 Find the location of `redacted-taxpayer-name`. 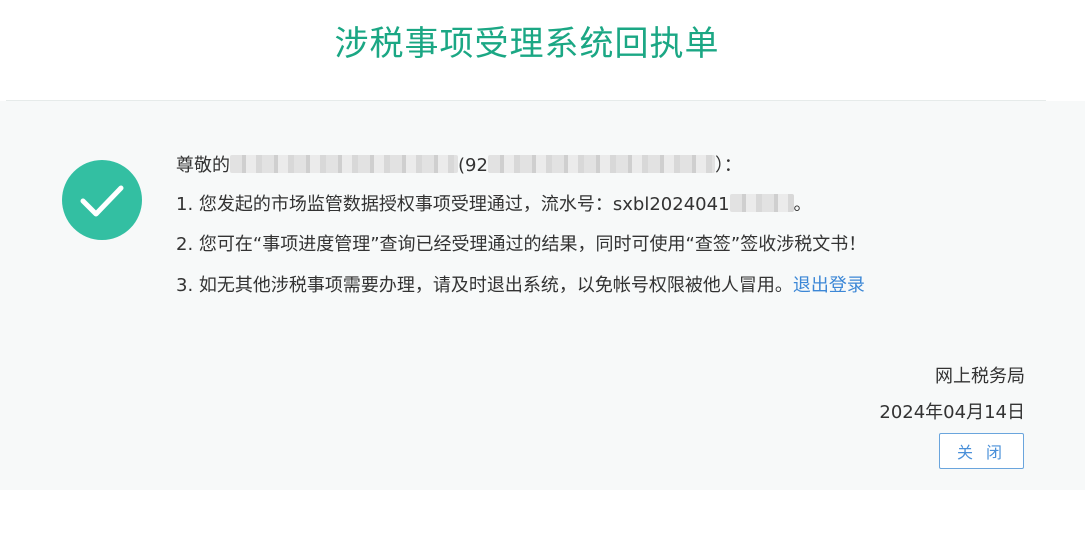

redacted-taxpayer-name is located at coordinates (344, 164).